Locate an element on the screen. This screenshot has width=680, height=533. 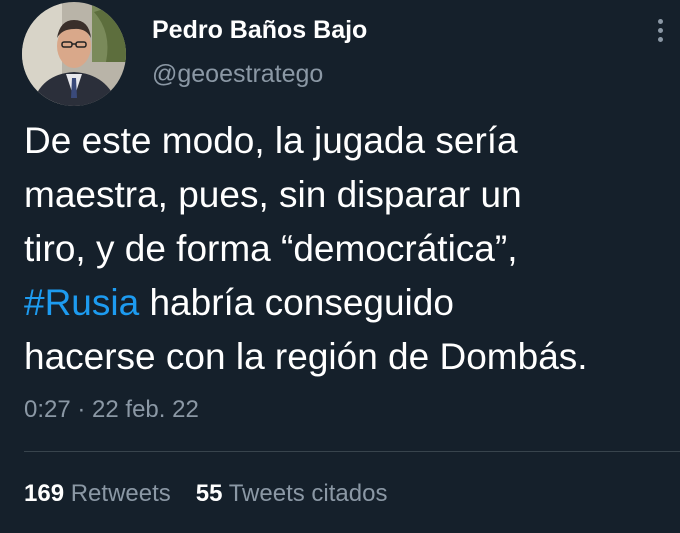
quotes-count: 55 is located at coordinates (209, 493).